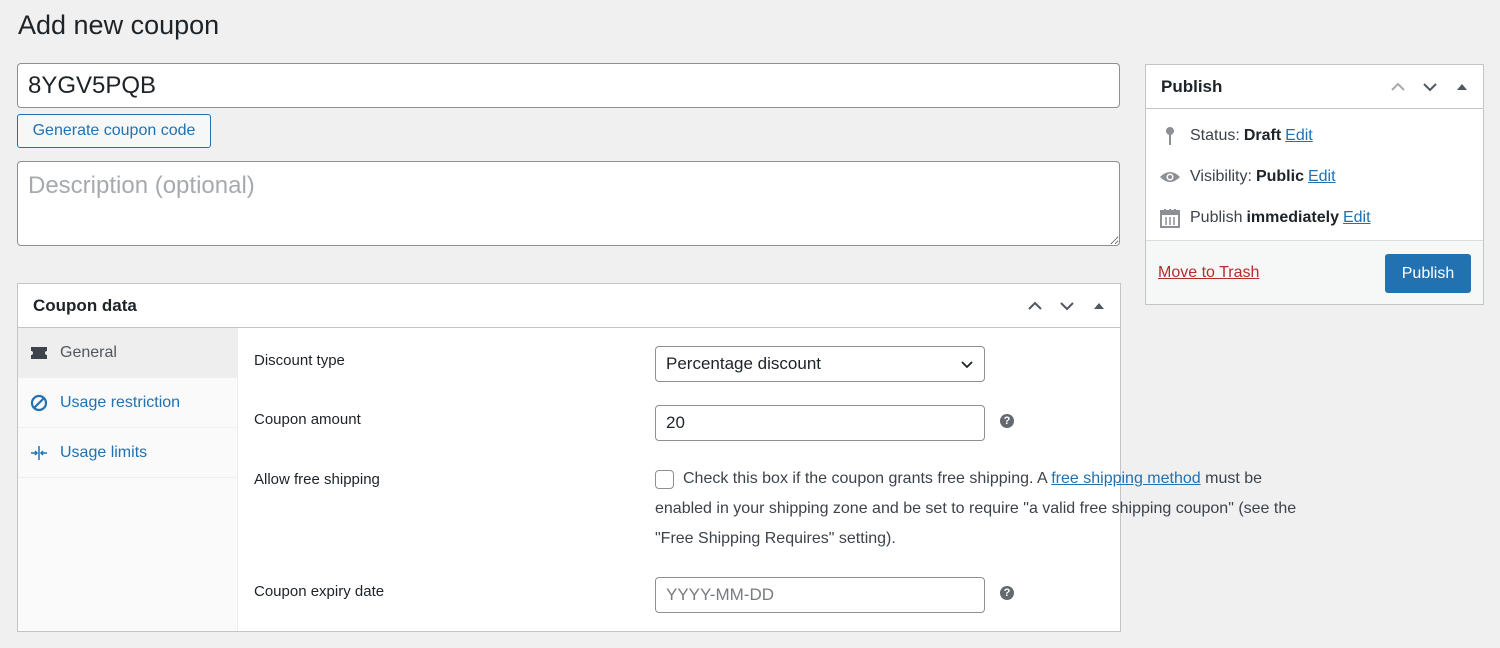 The image size is (1500, 648). What do you see at coordinates (1292, 217) in the screenshot?
I see `schedule-value: immediately` at bounding box center [1292, 217].